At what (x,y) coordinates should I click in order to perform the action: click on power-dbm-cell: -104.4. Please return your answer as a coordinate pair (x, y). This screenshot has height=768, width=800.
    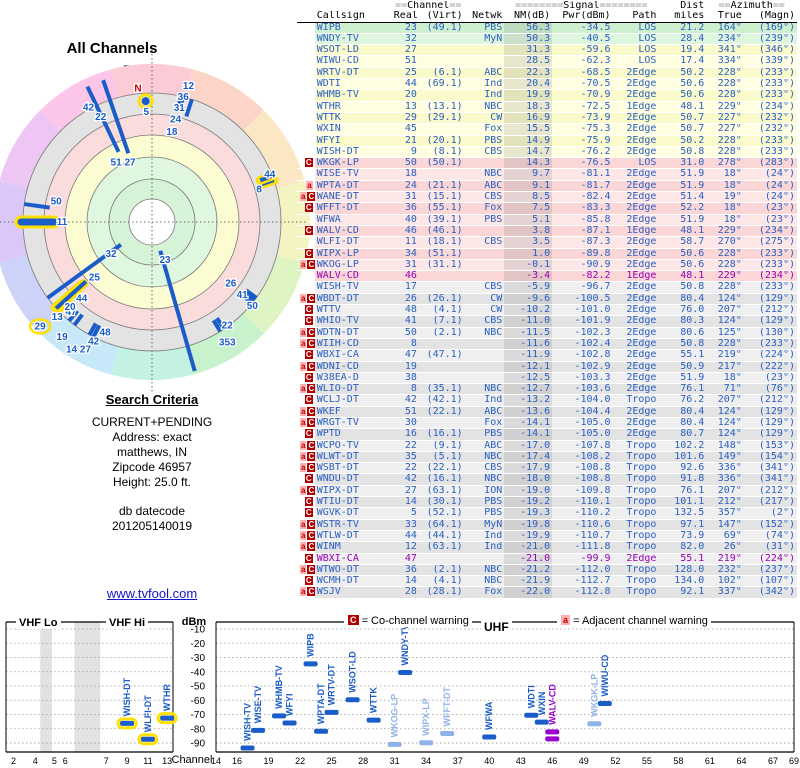
    Looking at the image, I should click on (582, 412).